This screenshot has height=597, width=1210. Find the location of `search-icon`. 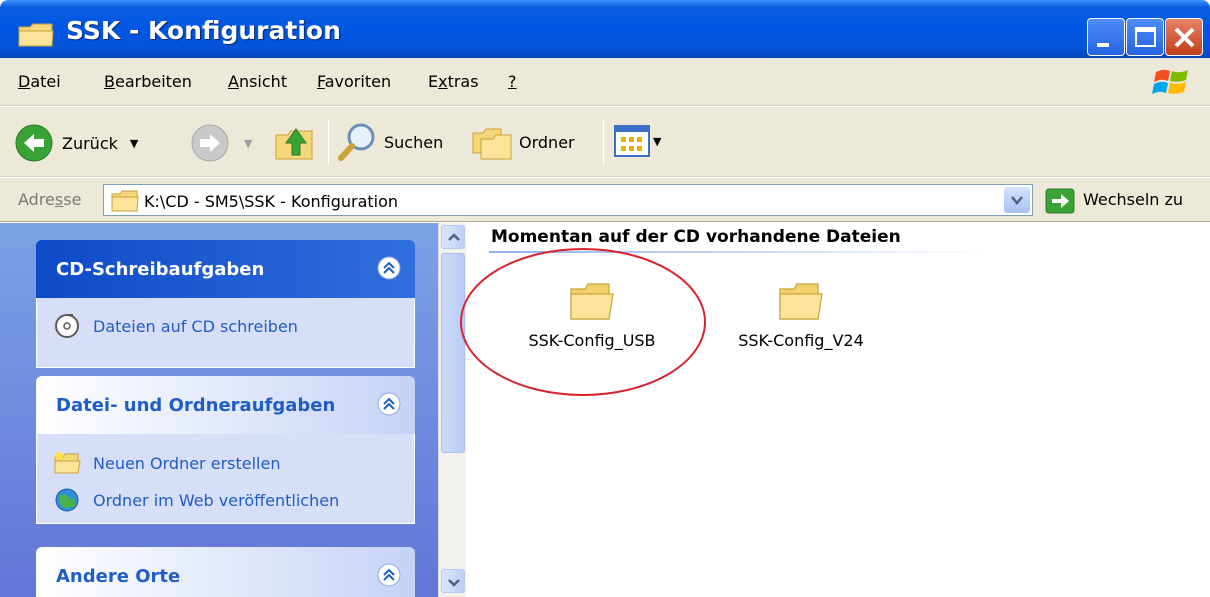

search-icon is located at coordinates (356, 142).